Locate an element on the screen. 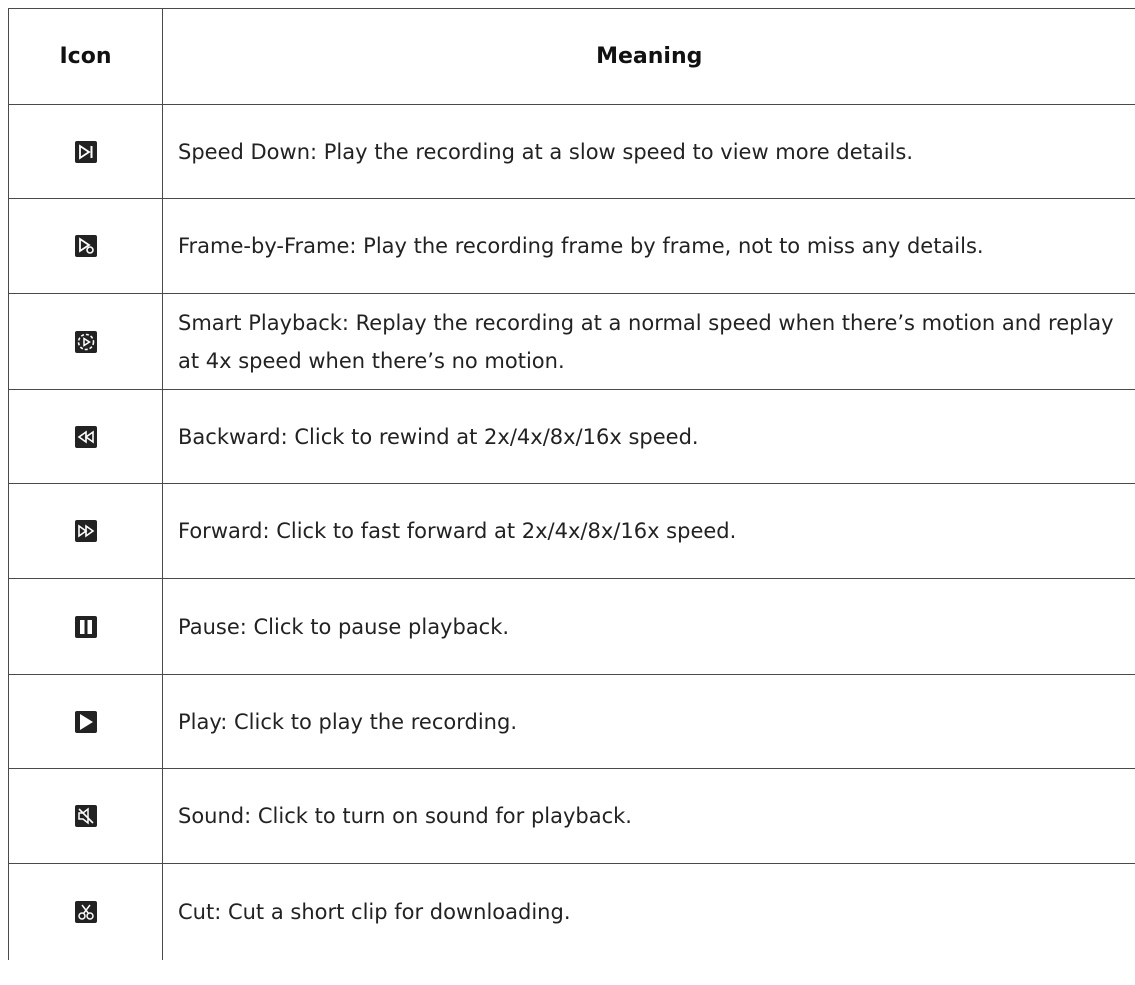 The image size is (1135, 985). header-icon: Icon is located at coordinates (85, 56).